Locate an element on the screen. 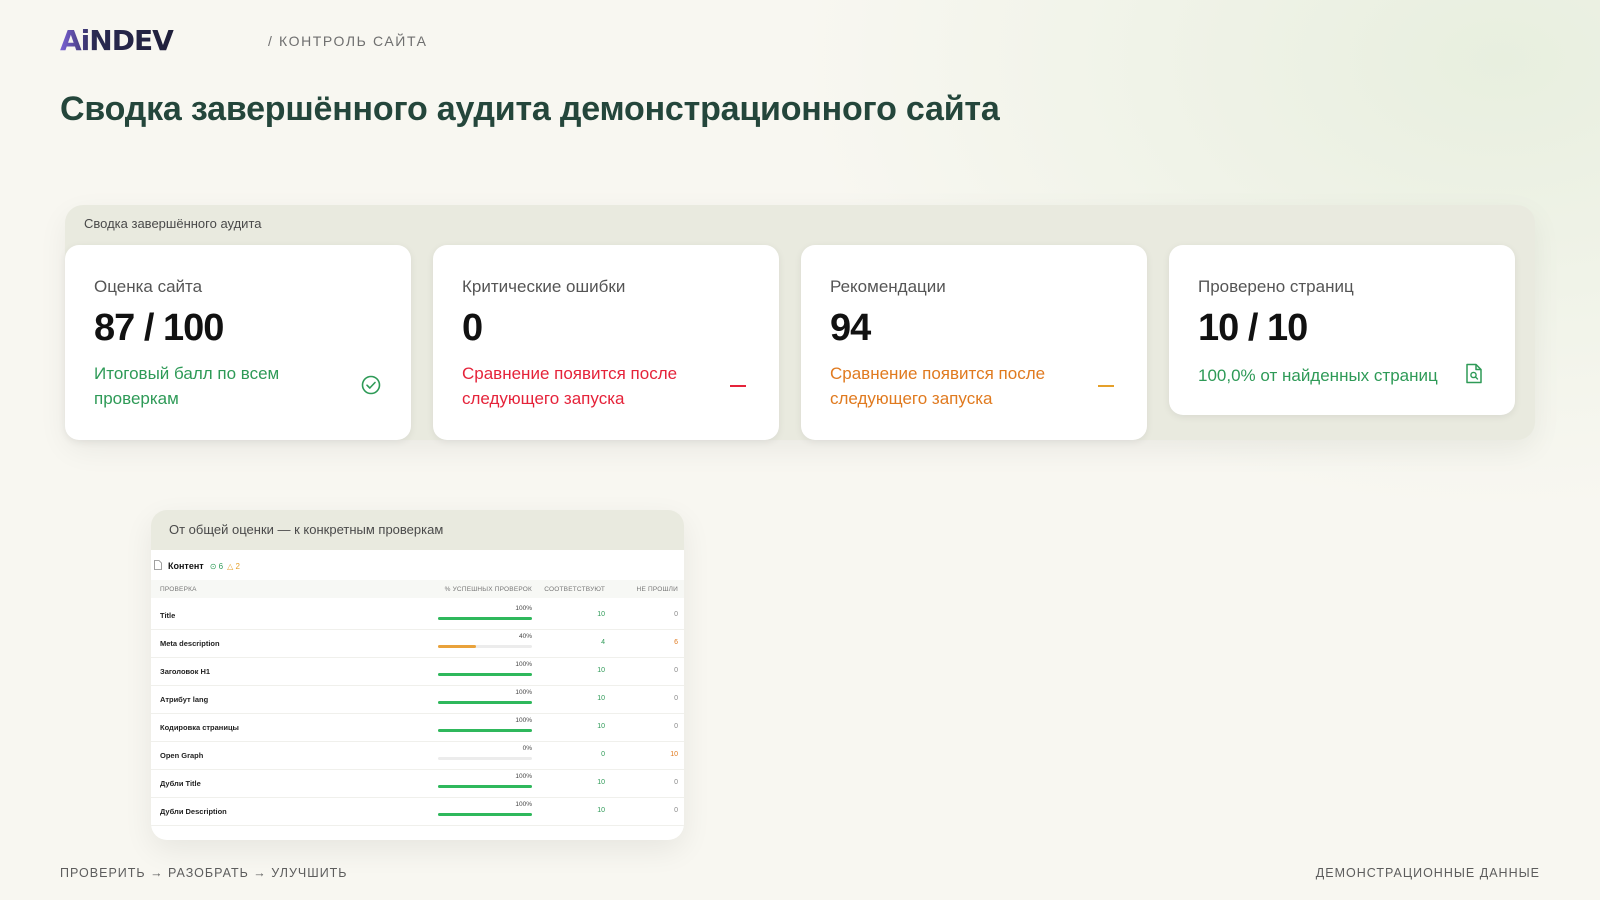 Image resolution: width=1600 pixels, height=900 pixels. check-name: Кодировка страницы is located at coordinates (199, 727).